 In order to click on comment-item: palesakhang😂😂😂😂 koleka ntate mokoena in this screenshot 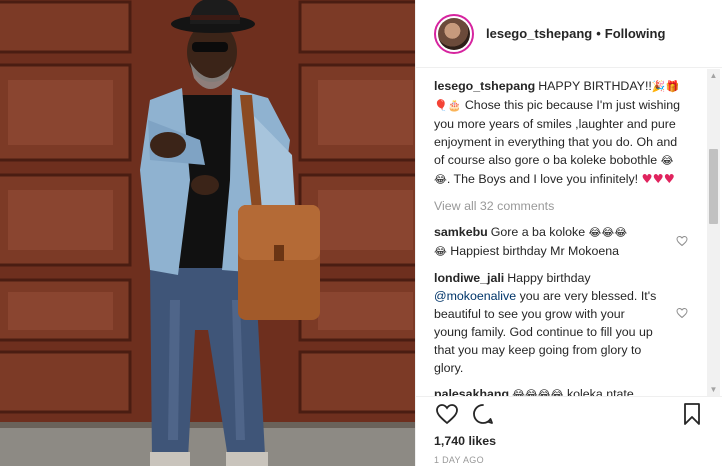, I will do `click(561, 390)`.